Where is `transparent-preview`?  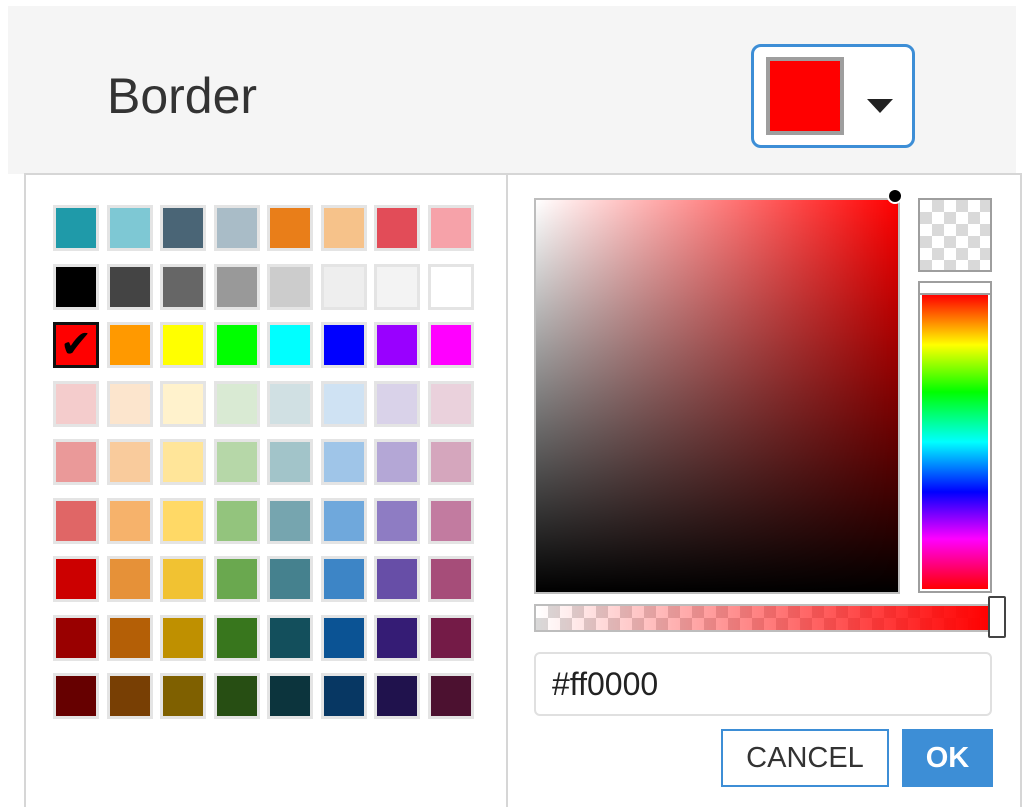 transparent-preview is located at coordinates (955, 235).